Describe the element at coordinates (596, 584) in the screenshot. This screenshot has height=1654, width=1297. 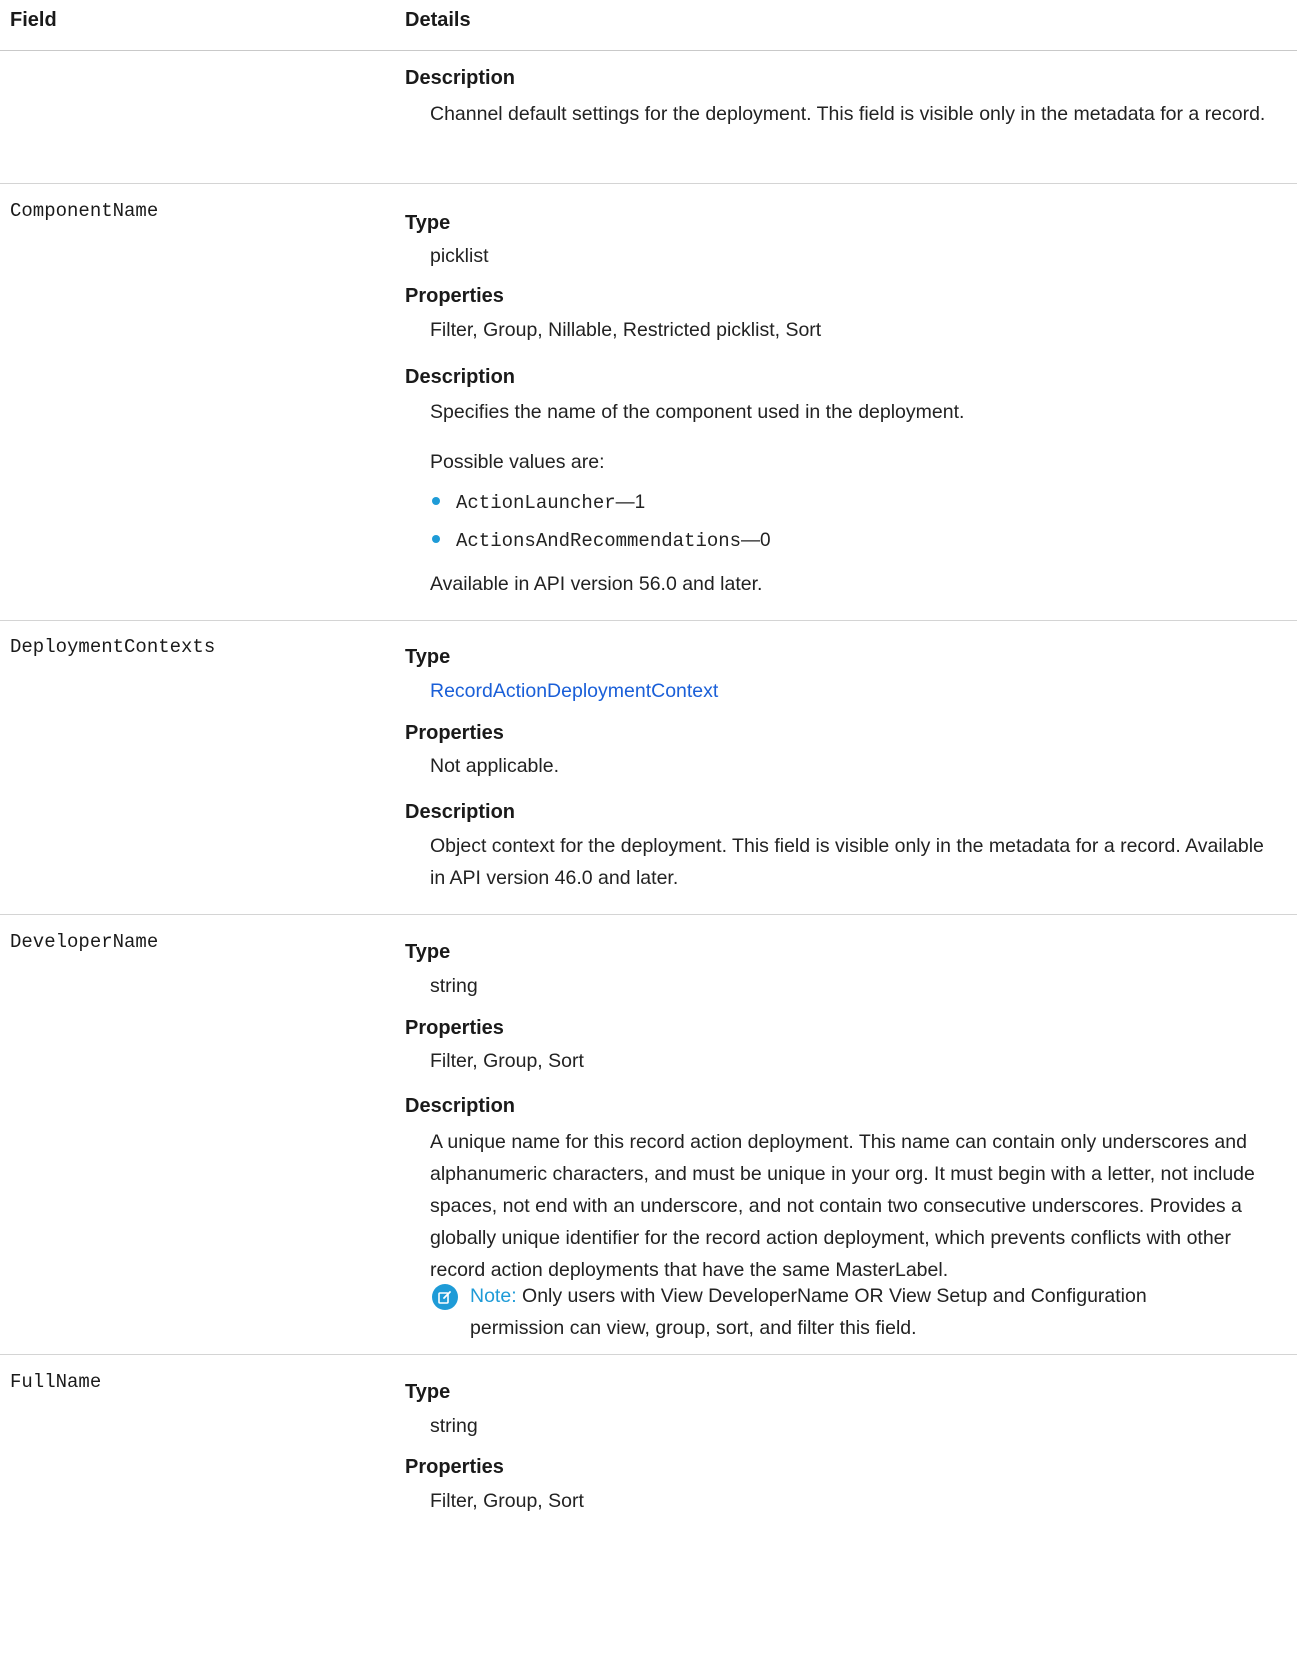
I see `row1-availability: Available in API version 56.0 and later.` at that location.